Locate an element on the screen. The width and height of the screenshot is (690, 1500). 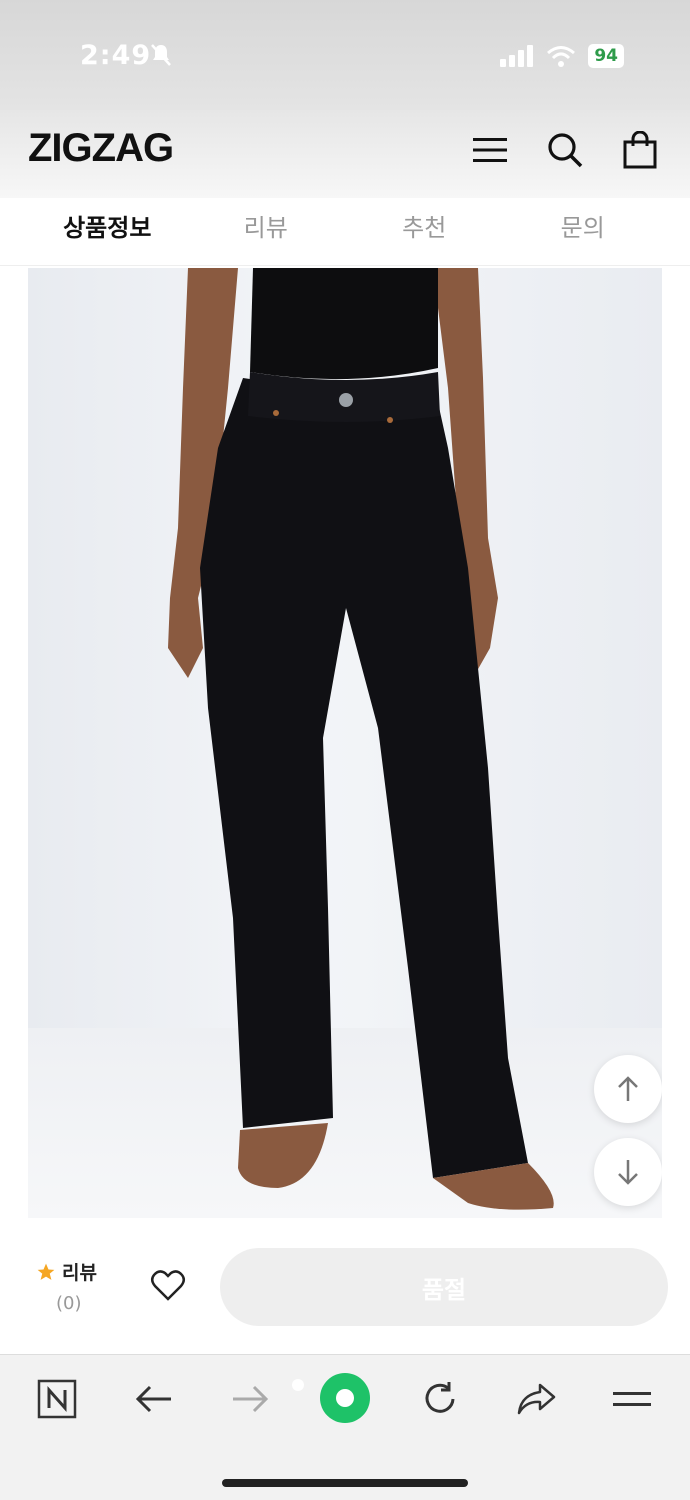
wifi-icon is located at coordinates (561, 56).